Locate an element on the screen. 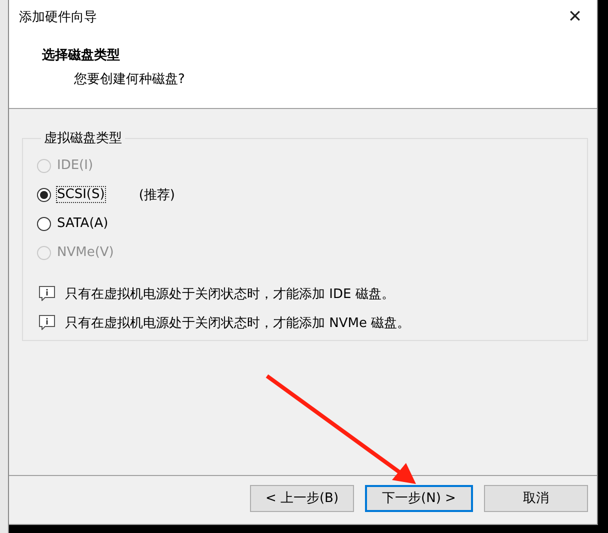 The image size is (608, 533). info-message: 只有在虚拟机电源处于关闭状态时，才能添加 NVMe 磁盘。 is located at coordinates (237, 323).